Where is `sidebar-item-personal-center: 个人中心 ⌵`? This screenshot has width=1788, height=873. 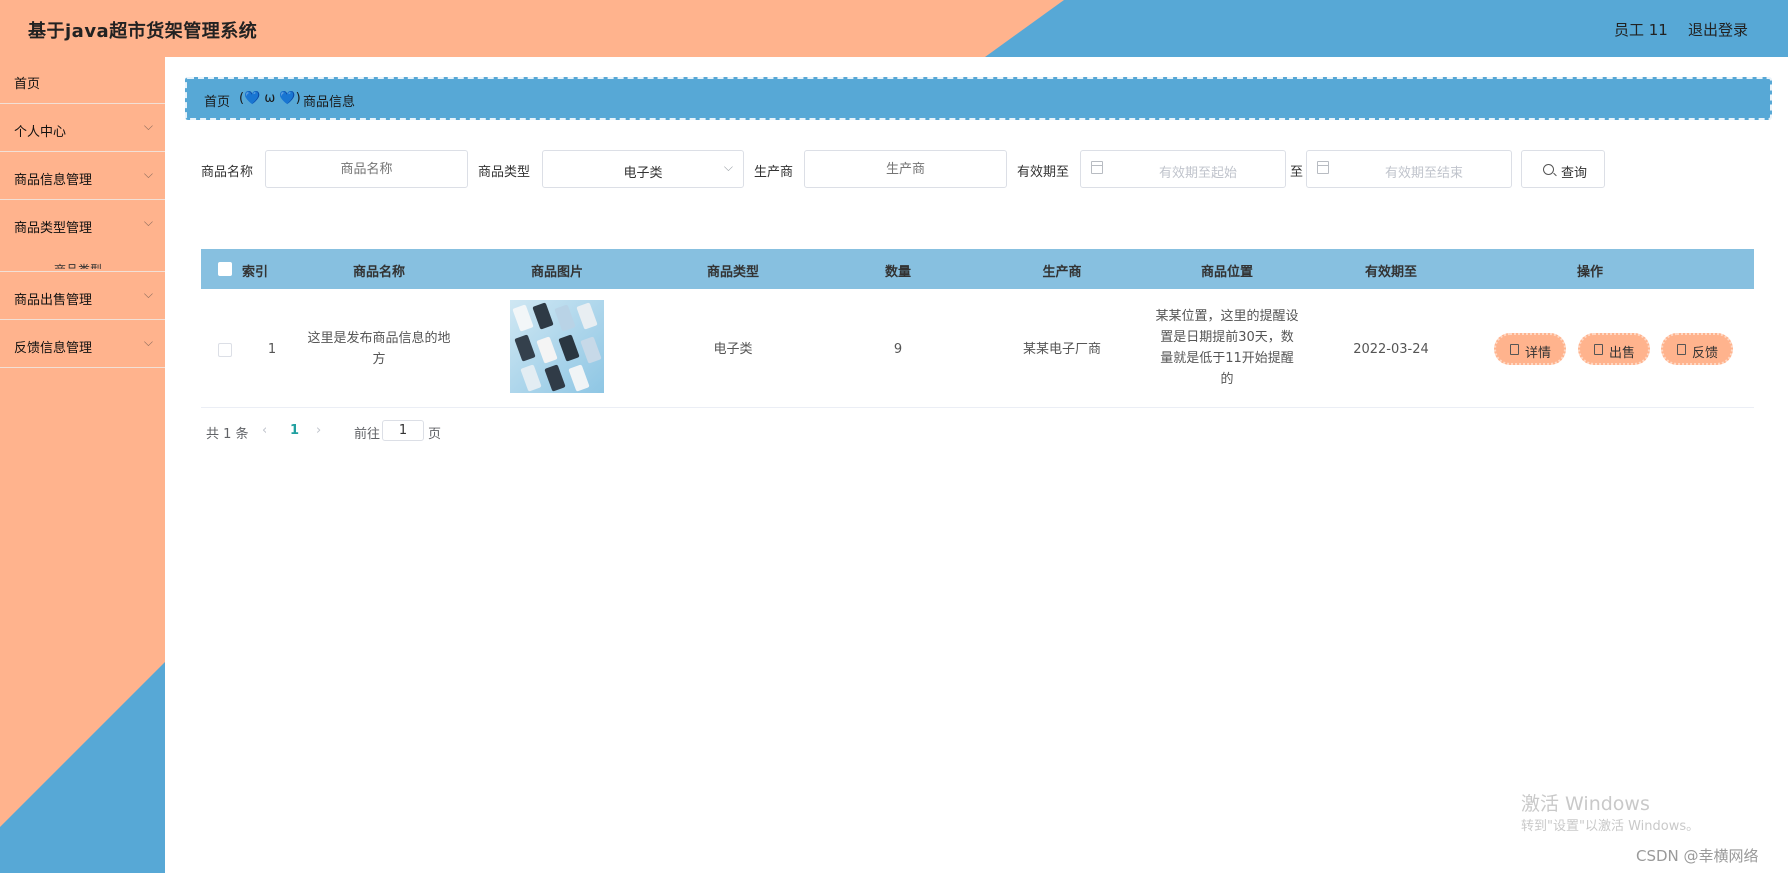 sidebar-item-personal-center: 个人中心 ⌵ is located at coordinates (82, 128).